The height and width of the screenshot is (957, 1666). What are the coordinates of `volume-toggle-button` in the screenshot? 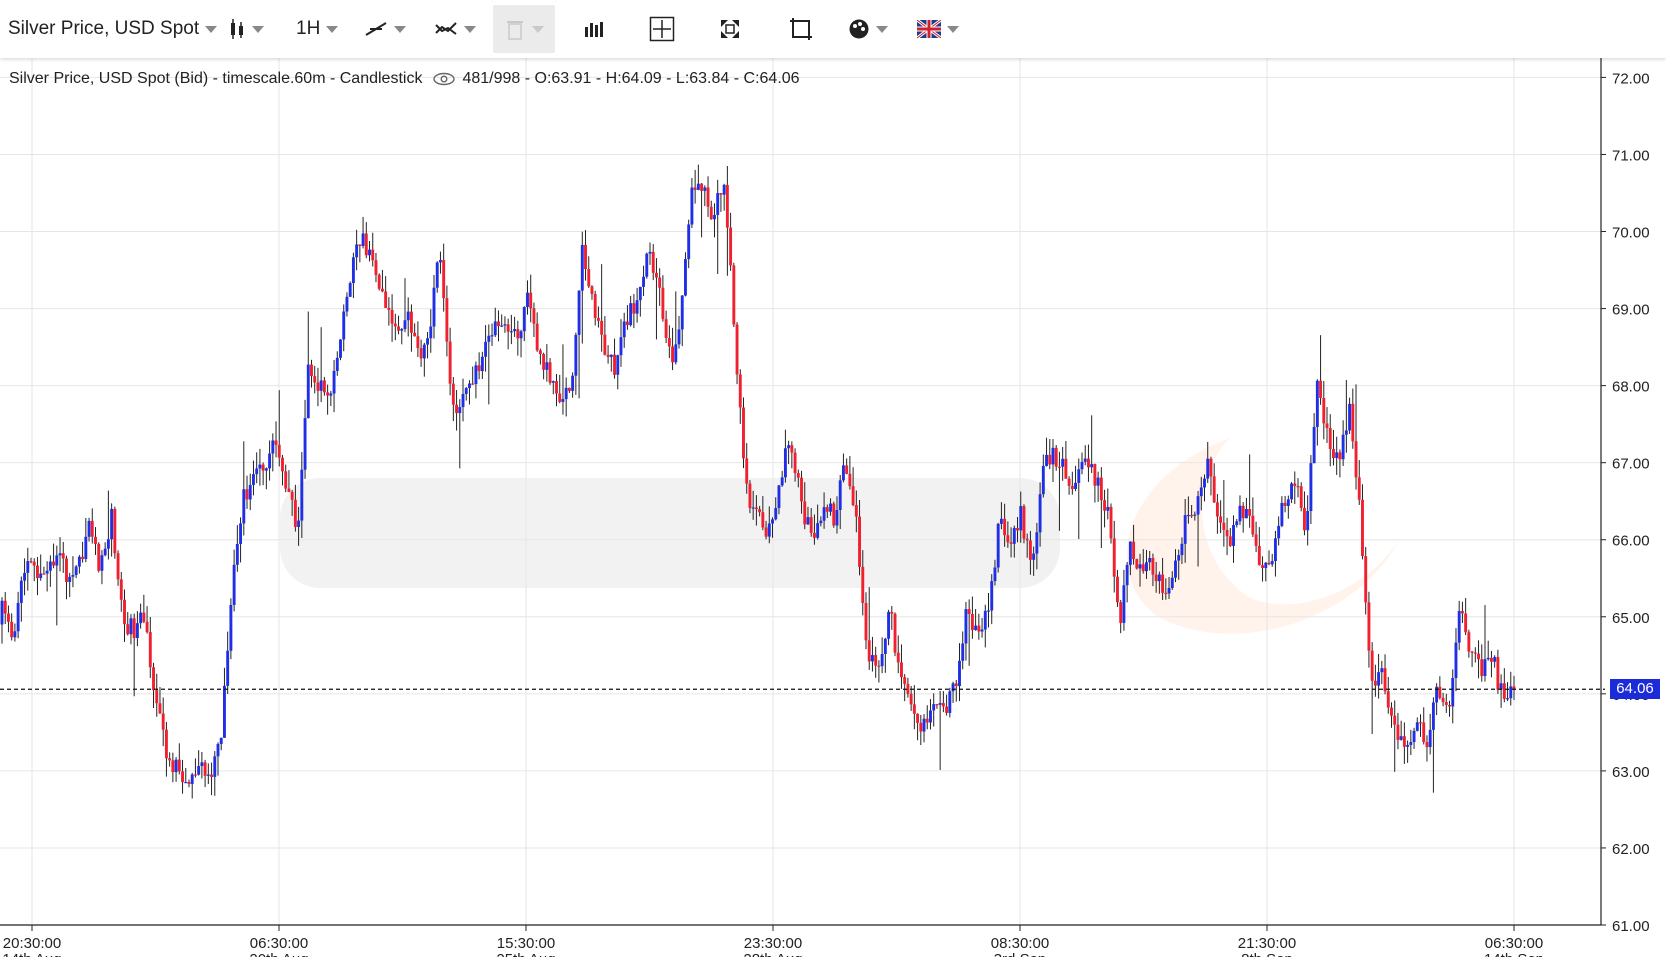 It's located at (594, 29).